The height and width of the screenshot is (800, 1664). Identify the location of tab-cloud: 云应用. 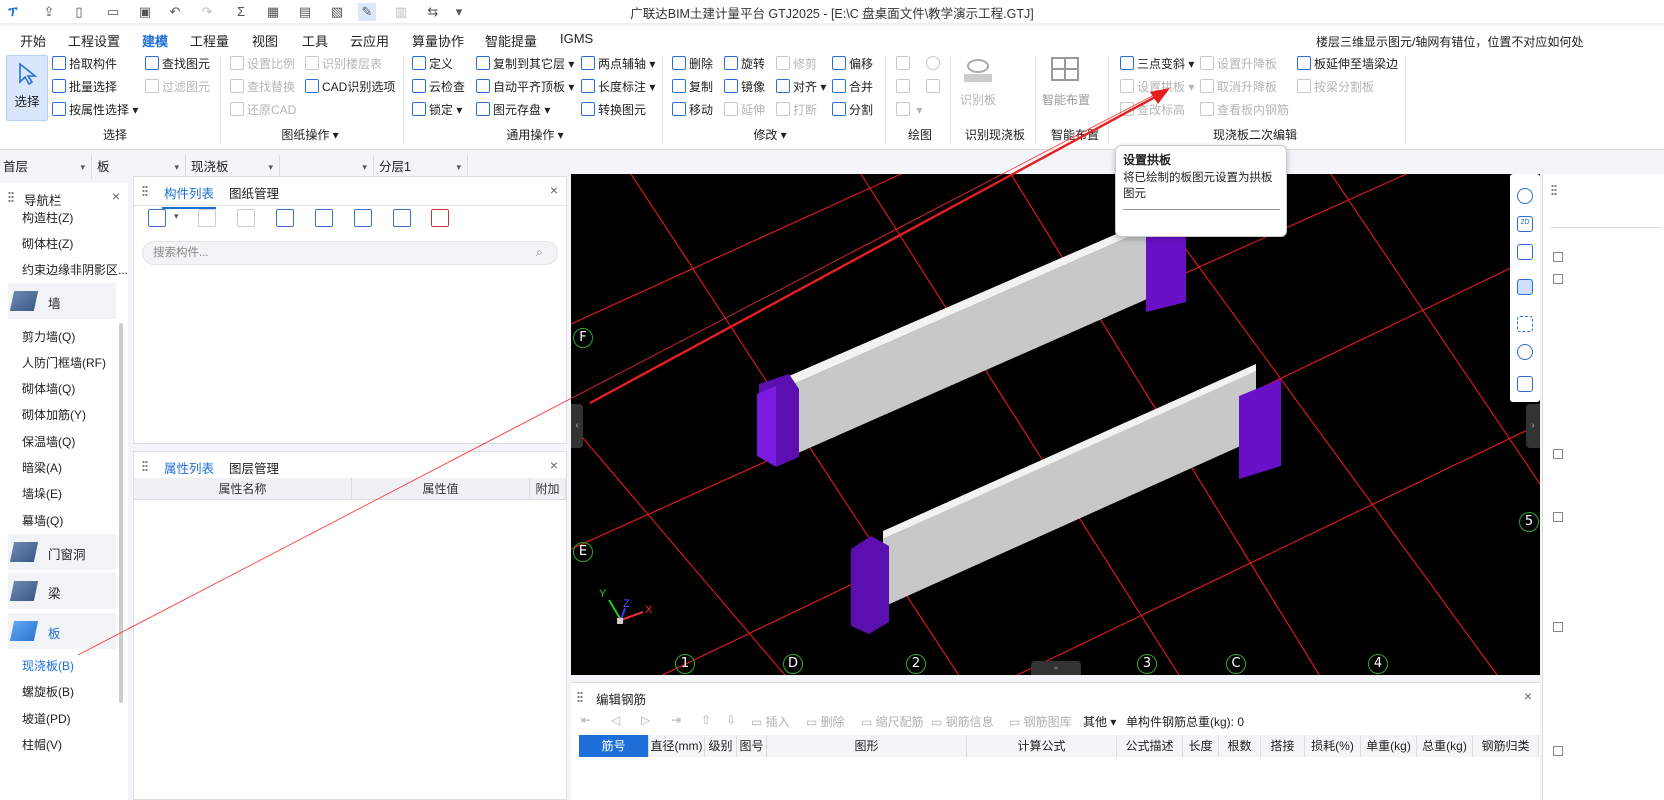
(369, 40).